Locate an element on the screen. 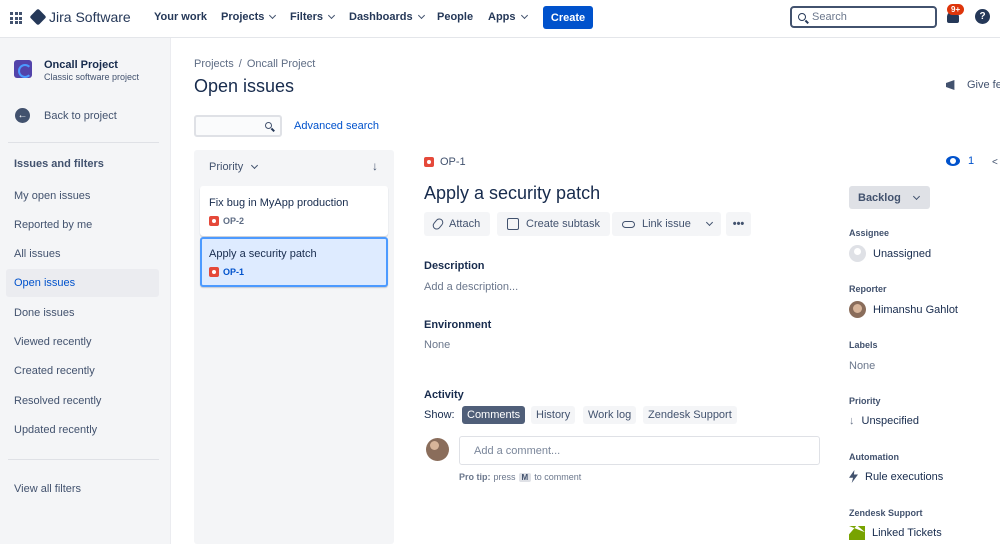 The width and height of the screenshot is (1000, 544). issue-card-key: OP-1 is located at coordinates (226, 272).